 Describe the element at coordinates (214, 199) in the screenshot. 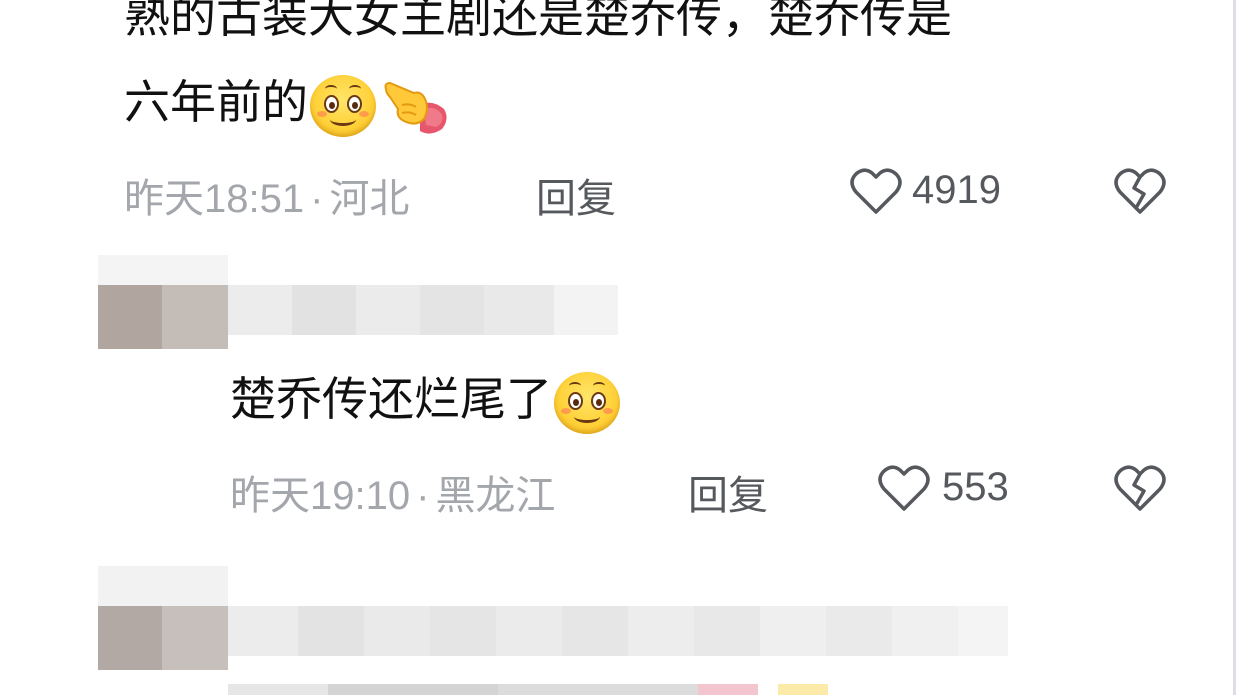

I see `comment-1-time: 昨天18:51` at that location.